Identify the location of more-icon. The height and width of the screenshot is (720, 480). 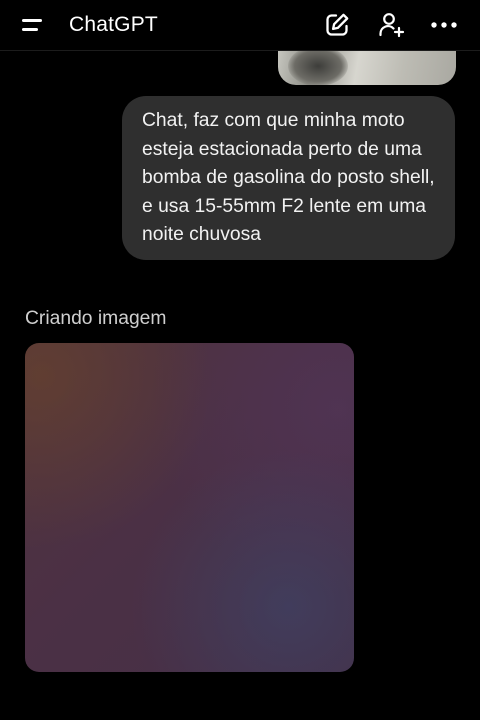
(444, 25).